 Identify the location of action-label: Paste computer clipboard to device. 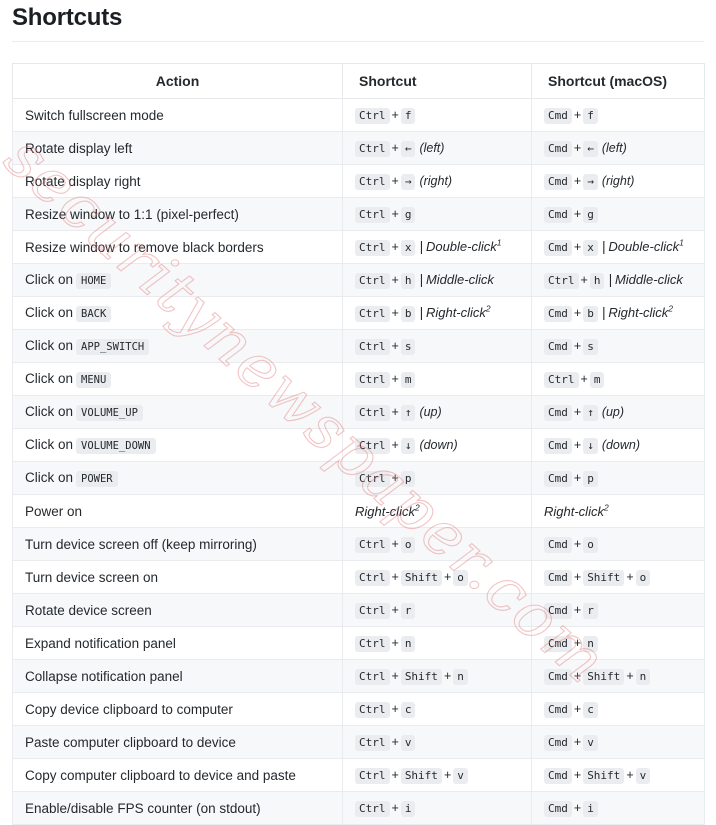
(130, 742).